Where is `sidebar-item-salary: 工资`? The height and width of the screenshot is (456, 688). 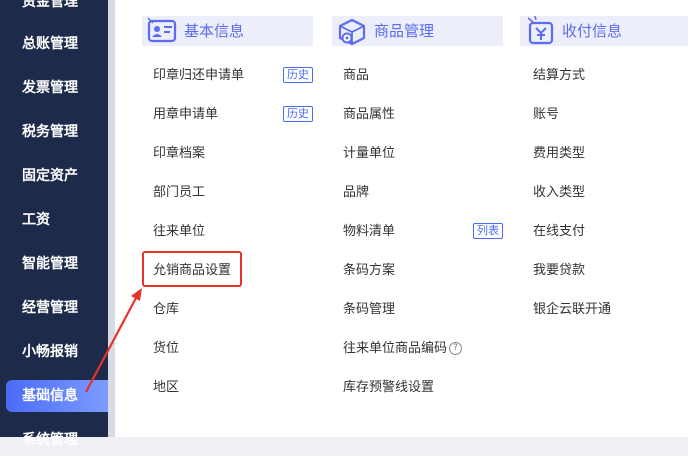
sidebar-item-salary: 工资 is located at coordinates (54, 220).